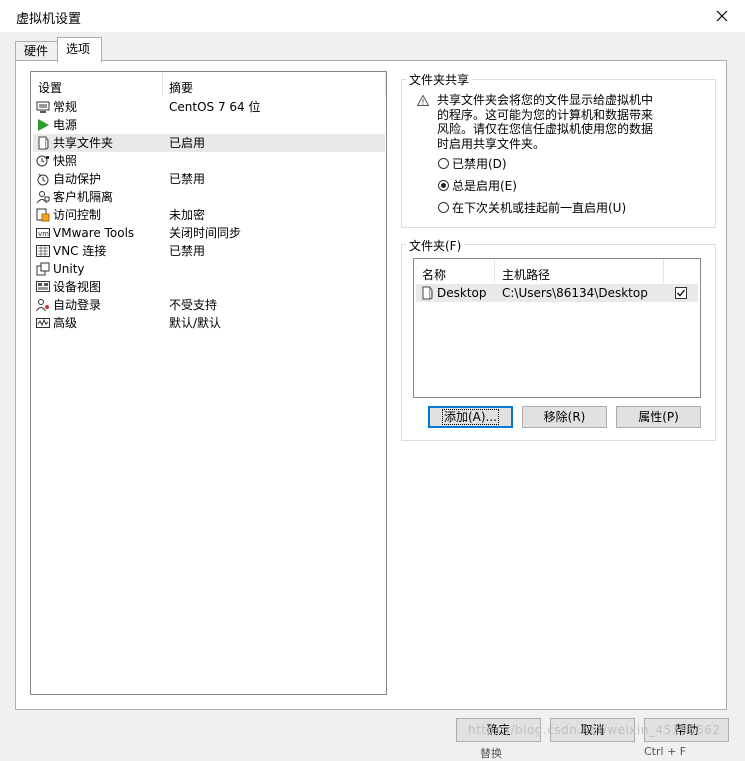  I want to click on window-title: 虚拟机设置, so click(49, 19).